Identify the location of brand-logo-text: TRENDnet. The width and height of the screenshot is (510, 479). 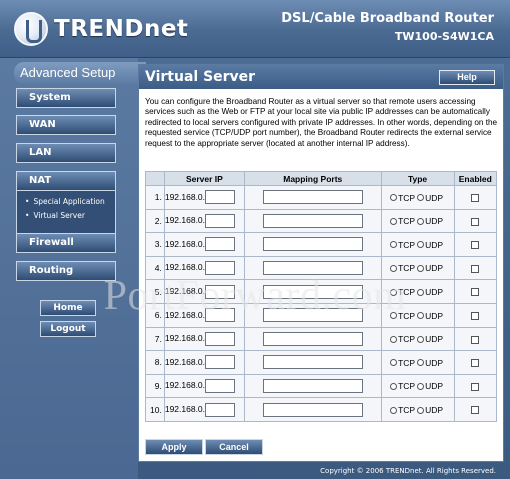
(121, 29).